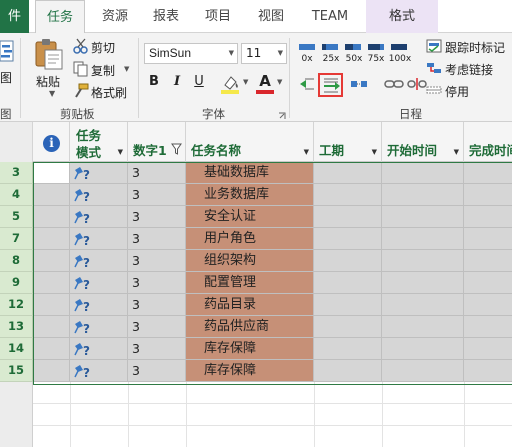  I want to click on dialog-launcher-icon, so click(282, 116).